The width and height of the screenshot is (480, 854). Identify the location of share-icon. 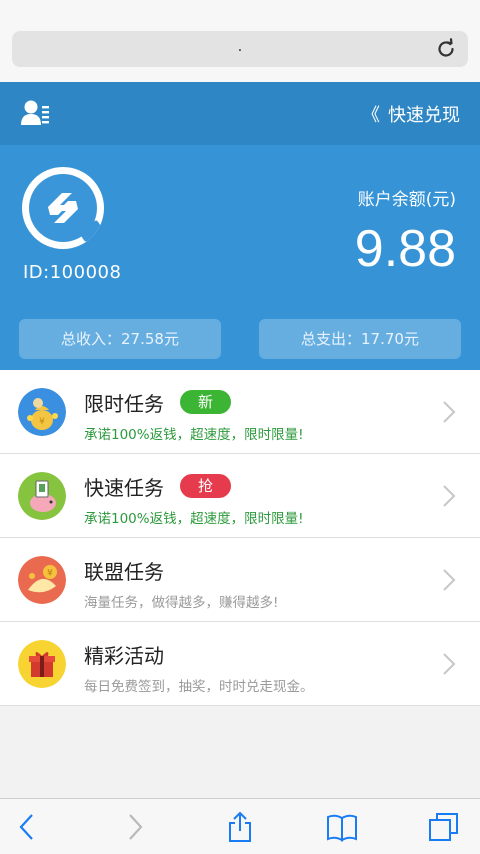
(240, 827).